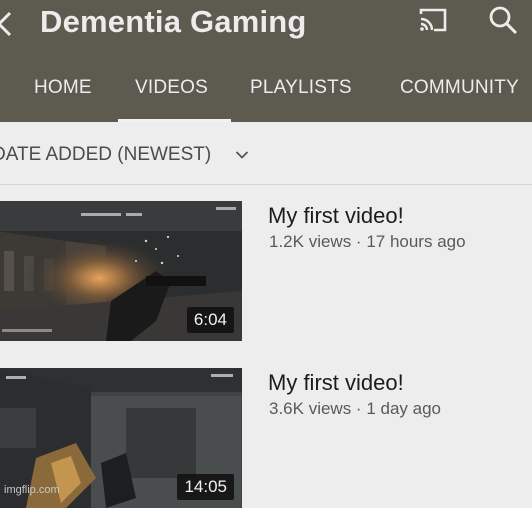  What do you see at coordinates (266, 153) in the screenshot?
I see `sort-dropdown: DATE ADDED (NEWEST)` at bounding box center [266, 153].